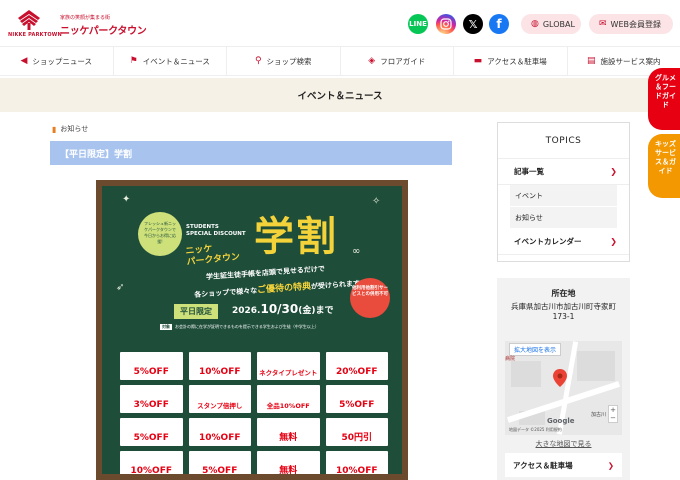  I want to click on google-logo-icon: Google, so click(561, 421).